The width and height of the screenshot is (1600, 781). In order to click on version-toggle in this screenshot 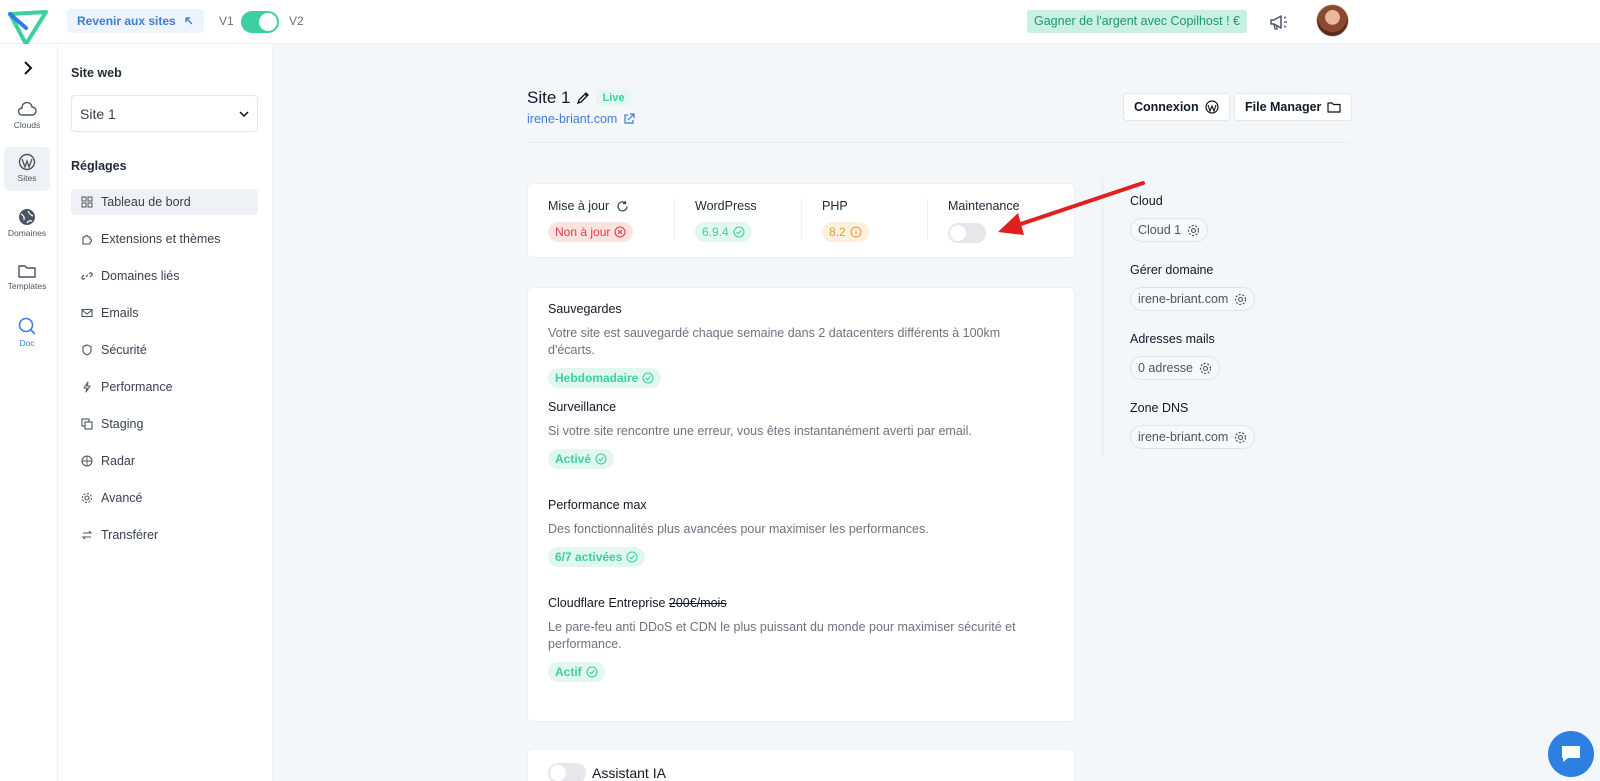, I will do `click(260, 22)`.